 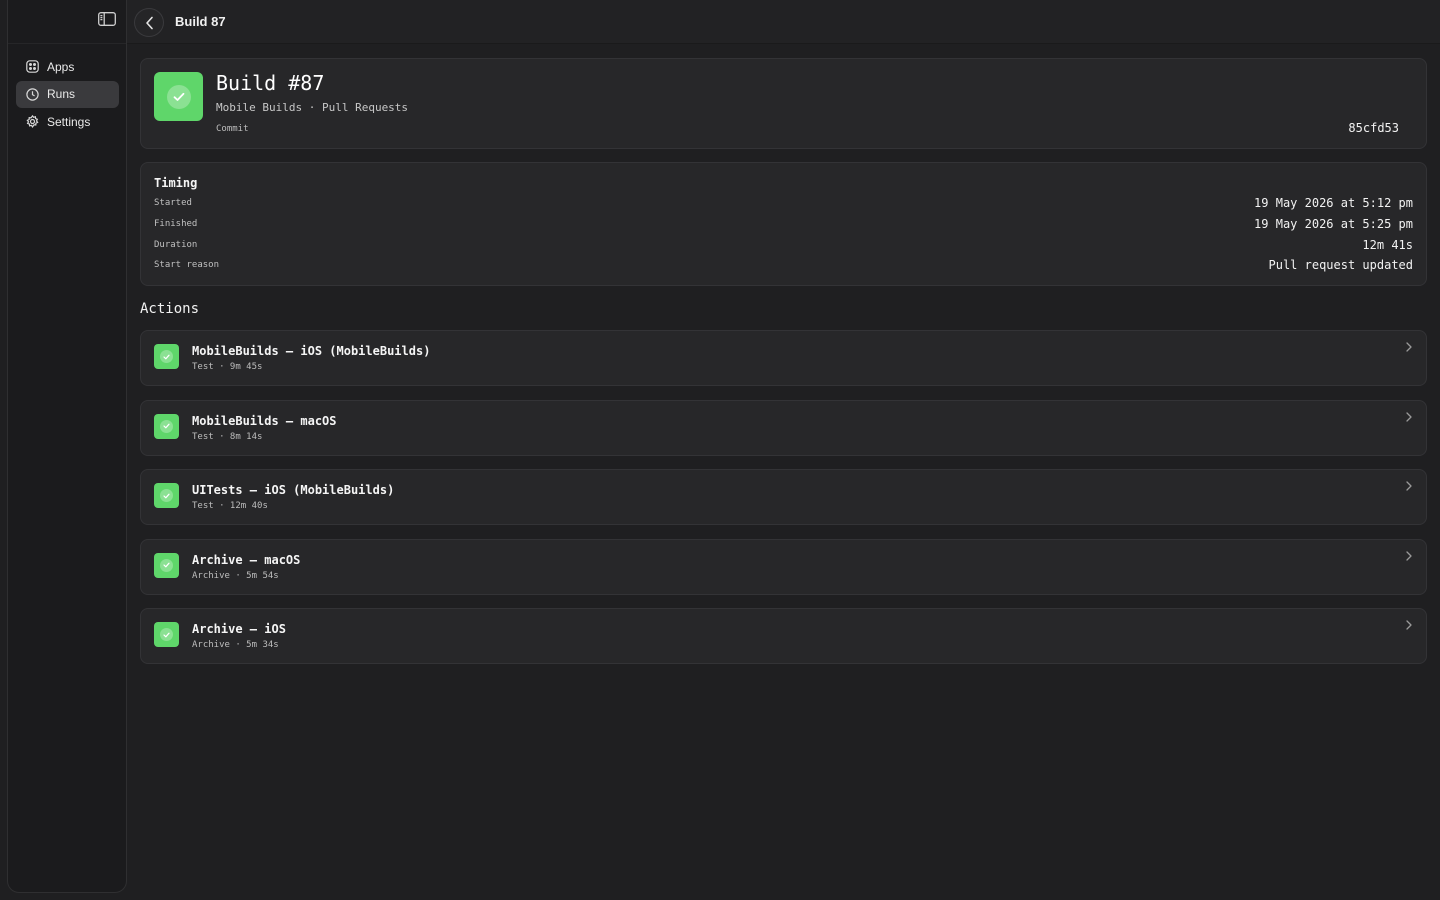 I want to click on sidebar-item-runs: Runs, so click(x=67, y=94).